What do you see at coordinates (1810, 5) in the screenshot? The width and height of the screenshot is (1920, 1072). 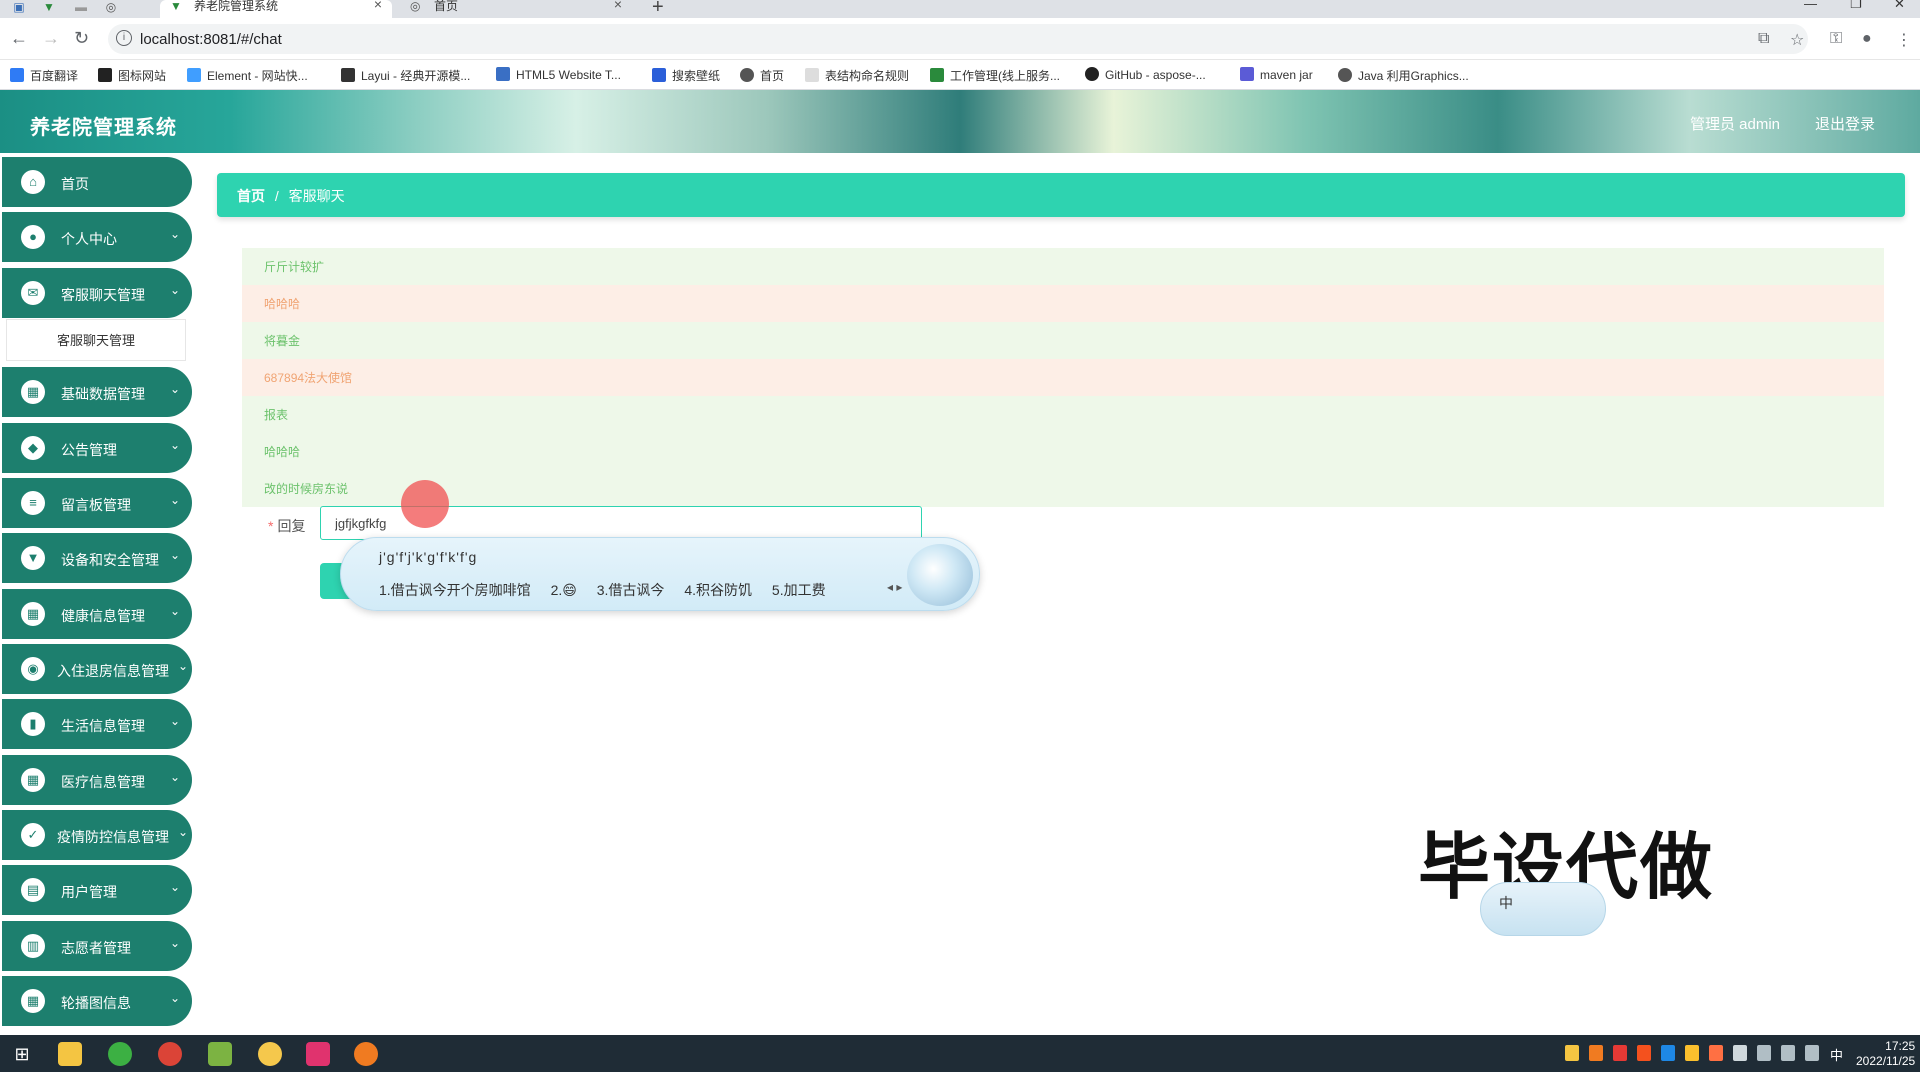 I see `minimize-button: —` at bounding box center [1810, 5].